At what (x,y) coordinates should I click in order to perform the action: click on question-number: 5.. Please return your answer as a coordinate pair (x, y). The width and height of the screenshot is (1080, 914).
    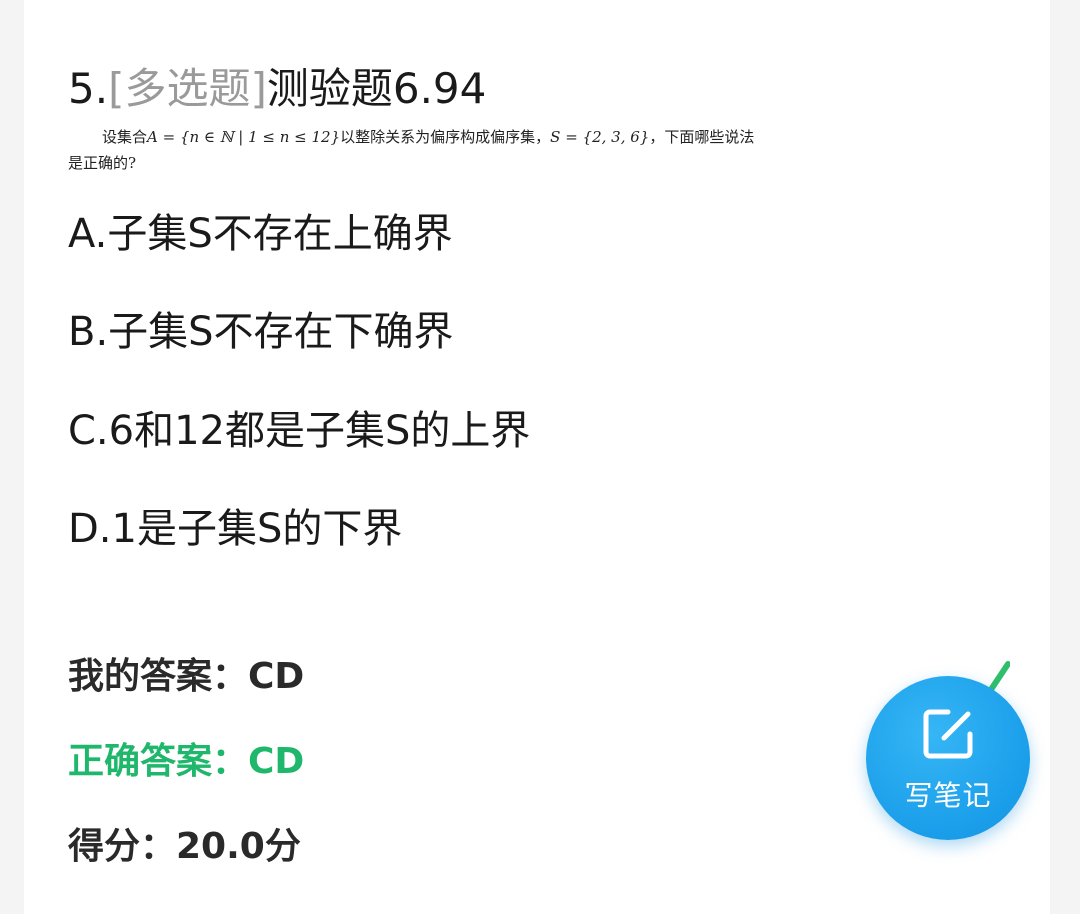
    Looking at the image, I should click on (88, 88).